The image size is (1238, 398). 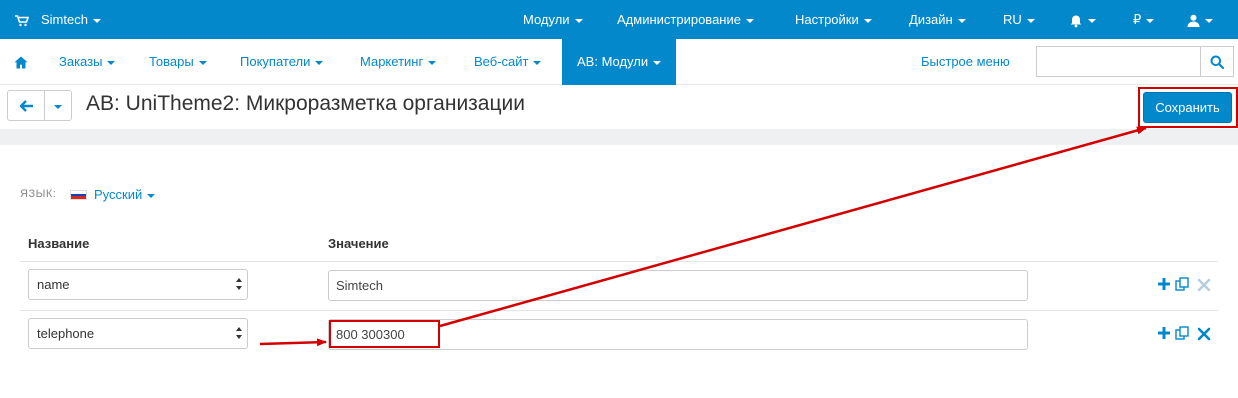 I want to click on menu-administration-label: Администрирование, so click(x=679, y=19).